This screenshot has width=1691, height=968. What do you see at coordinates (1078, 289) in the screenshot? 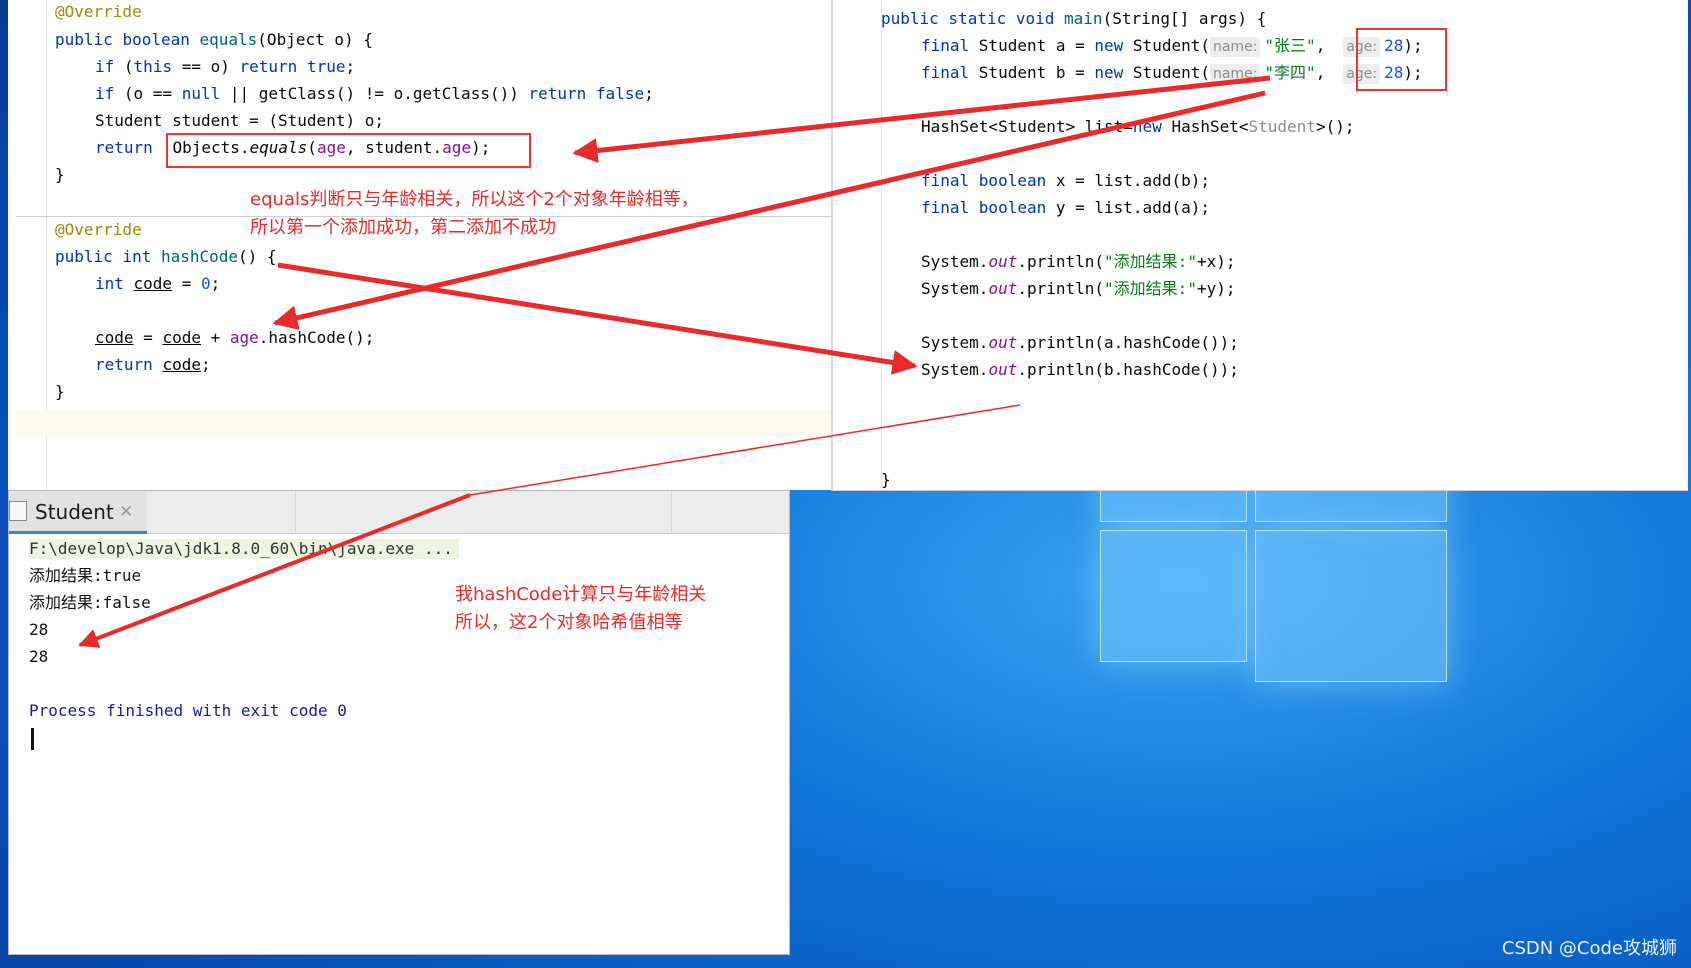
I see `code-line: System.out.println("添加结果:"+y);` at bounding box center [1078, 289].